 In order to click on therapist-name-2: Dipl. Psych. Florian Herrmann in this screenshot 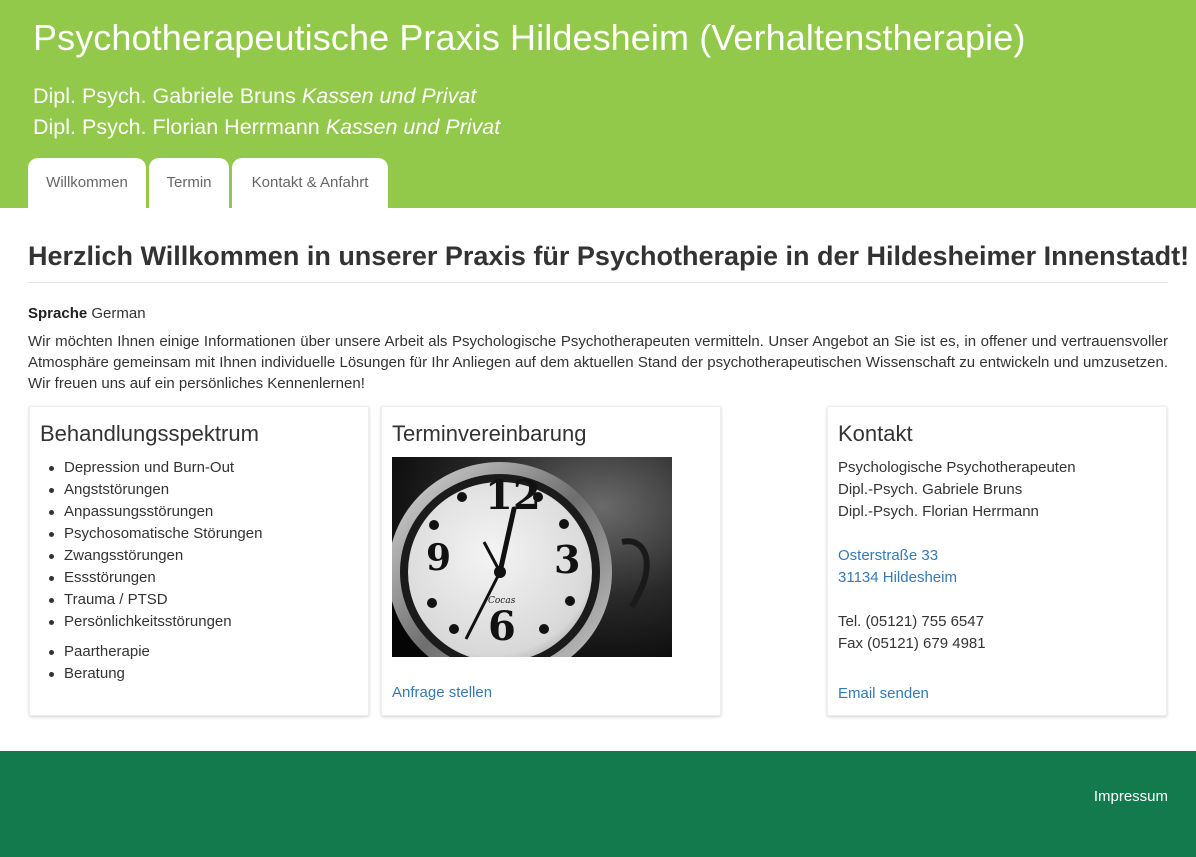, I will do `click(176, 127)`.